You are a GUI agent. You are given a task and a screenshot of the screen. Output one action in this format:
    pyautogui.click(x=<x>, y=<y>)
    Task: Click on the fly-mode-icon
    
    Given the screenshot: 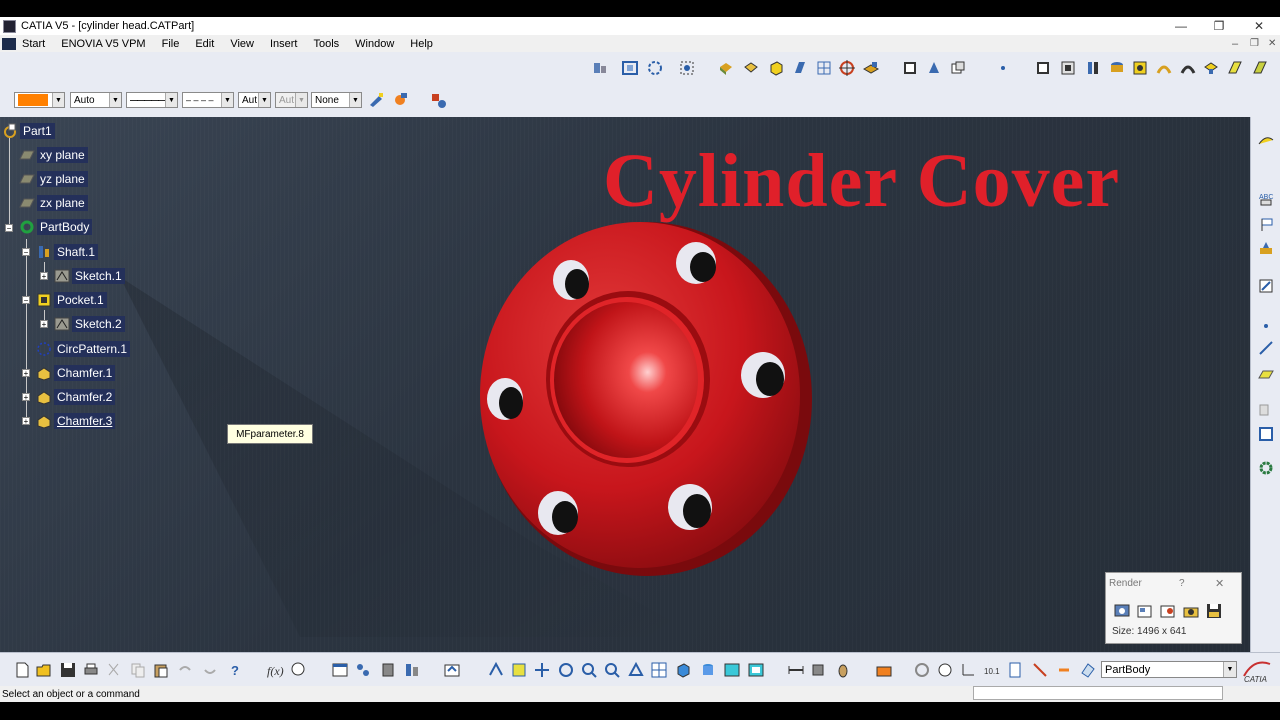 What is the action you would take?
    pyautogui.click(x=600, y=68)
    